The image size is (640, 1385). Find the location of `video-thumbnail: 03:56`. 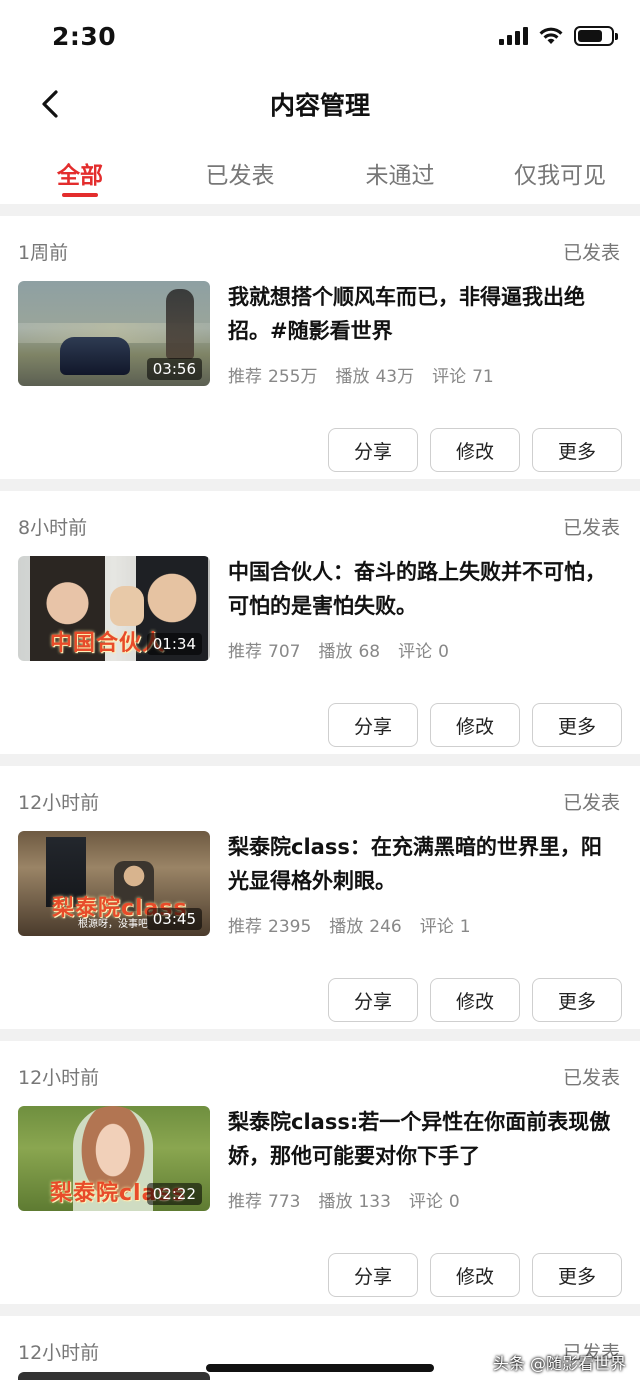

video-thumbnail: 03:56 is located at coordinates (114, 333).